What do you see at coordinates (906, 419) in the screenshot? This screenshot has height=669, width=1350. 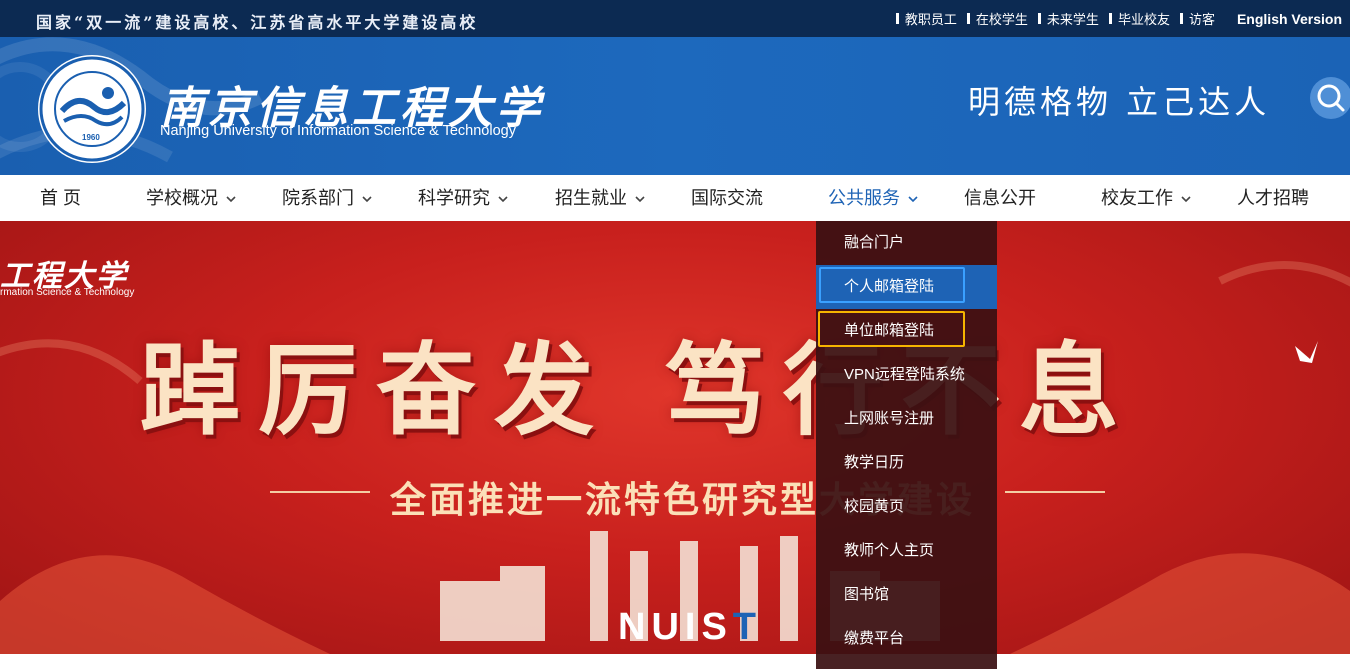 I see `menu-item-network-account: 上网账号注册` at bounding box center [906, 419].